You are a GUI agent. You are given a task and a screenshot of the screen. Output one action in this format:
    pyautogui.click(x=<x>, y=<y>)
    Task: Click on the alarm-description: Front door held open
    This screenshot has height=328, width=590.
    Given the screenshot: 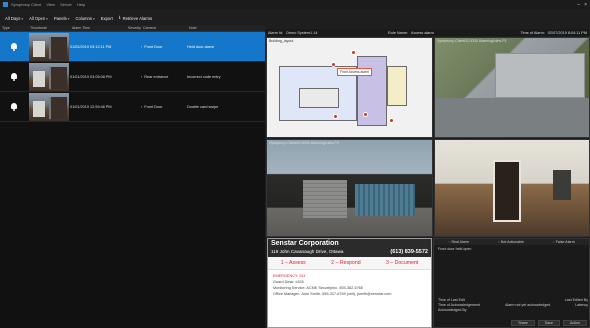 What is the action you would take?
    pyautogui.click(x=511, y=249)
    